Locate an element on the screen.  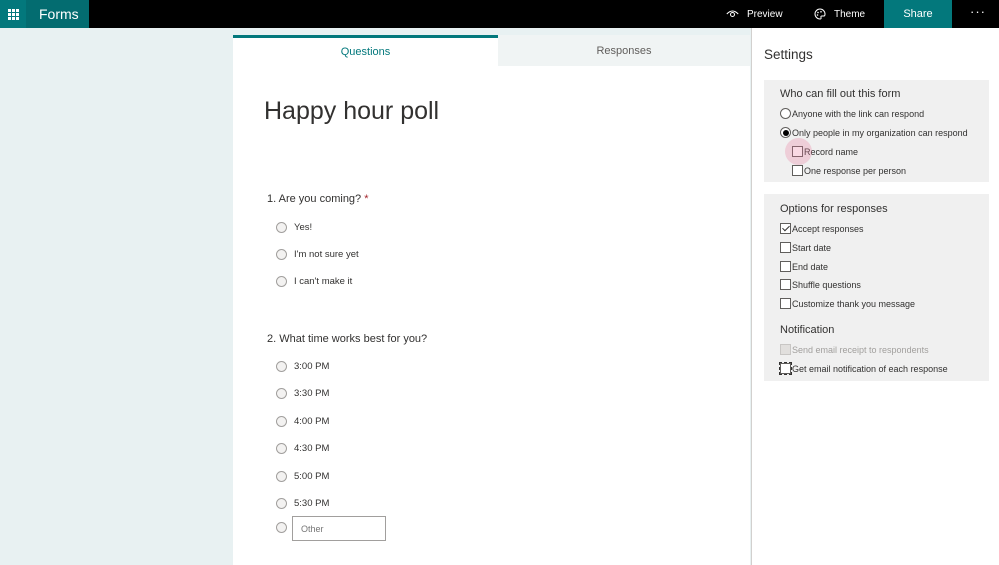
checkbox-label: End date is located at coordinates (810, 266).